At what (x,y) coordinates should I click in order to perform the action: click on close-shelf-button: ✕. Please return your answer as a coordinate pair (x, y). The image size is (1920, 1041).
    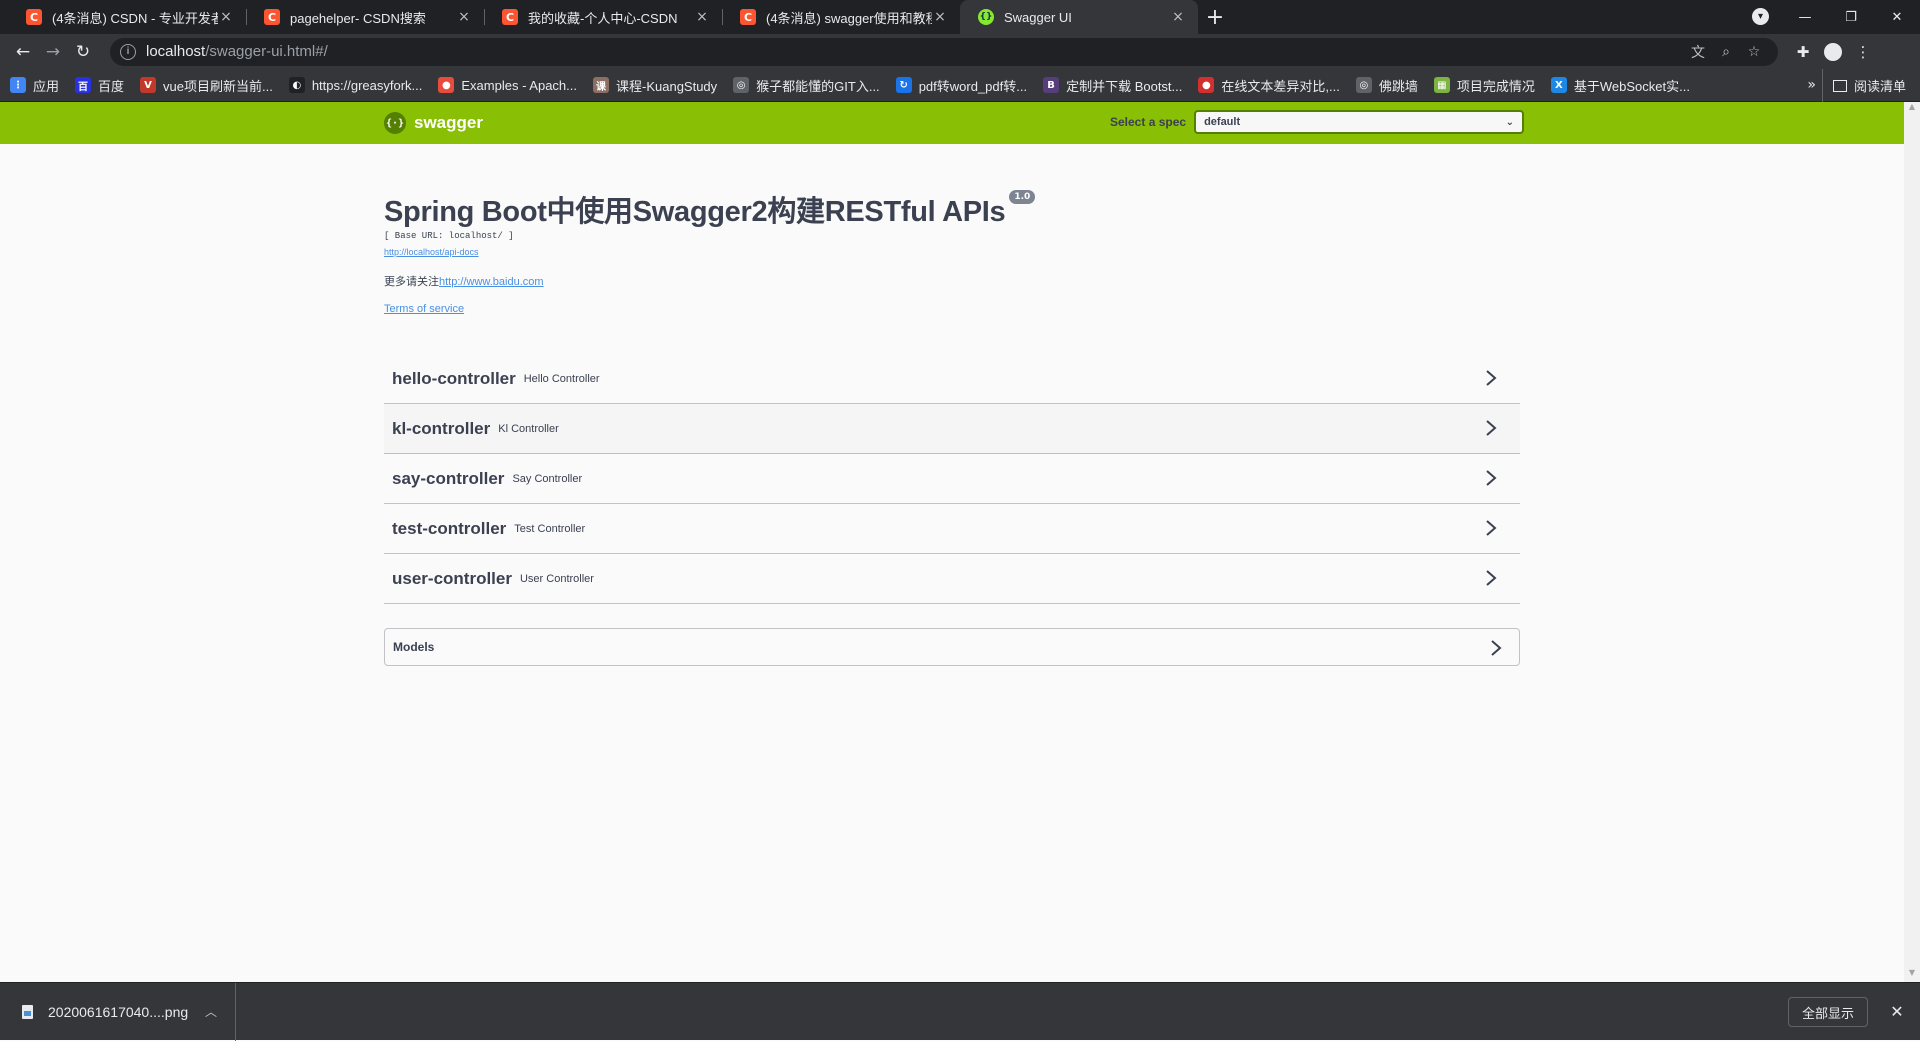
    Looking at the image, I should click on (1897, 1011).